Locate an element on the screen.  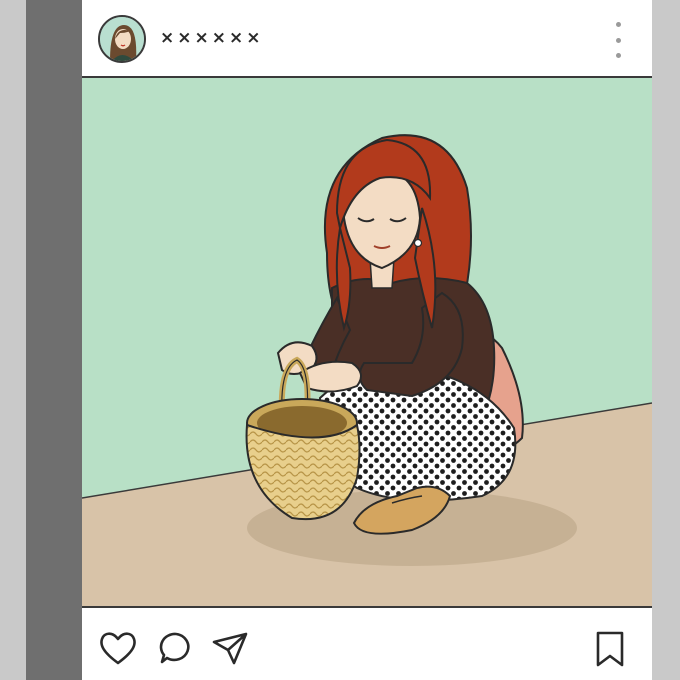
heart-icon is located at coordinates (118, 650).